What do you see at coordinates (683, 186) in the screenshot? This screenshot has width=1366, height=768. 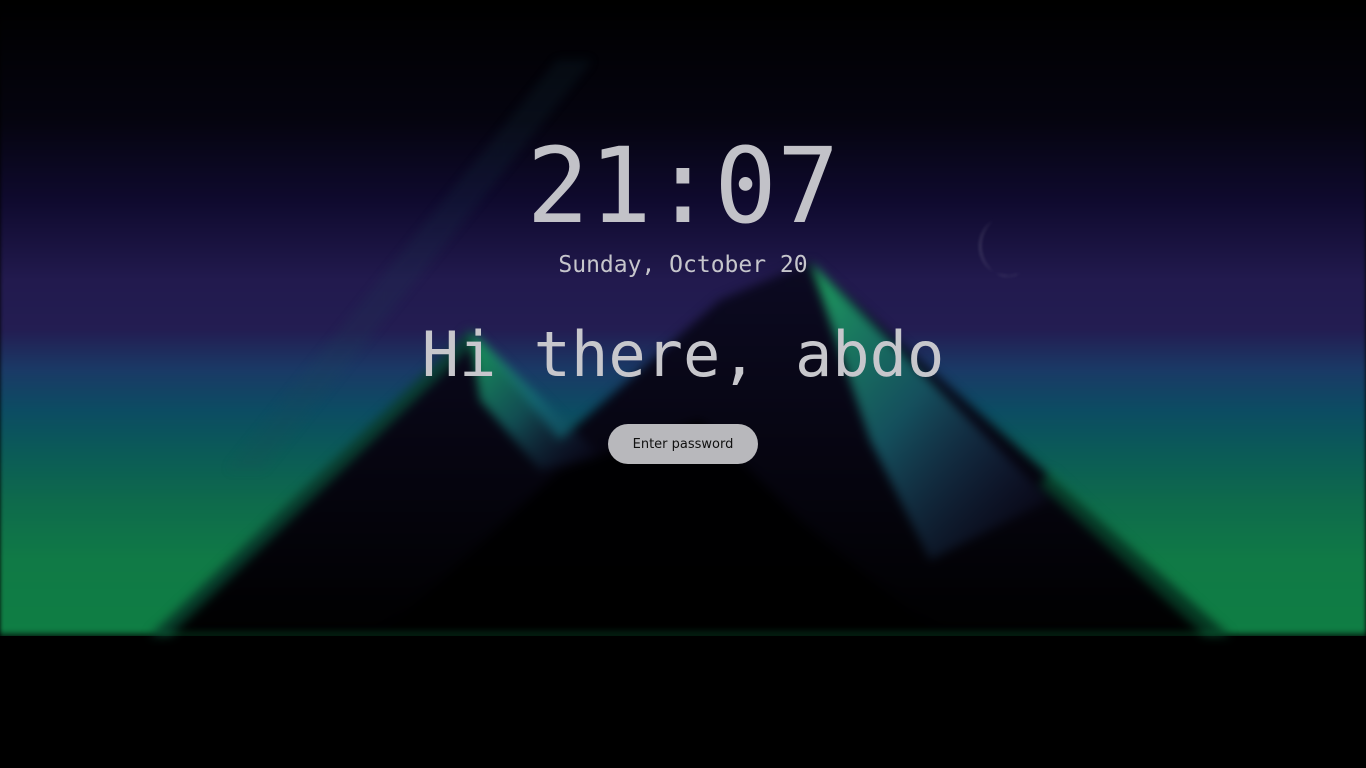 I see `clock-time: 21:07` at bounding box center [683, 186].